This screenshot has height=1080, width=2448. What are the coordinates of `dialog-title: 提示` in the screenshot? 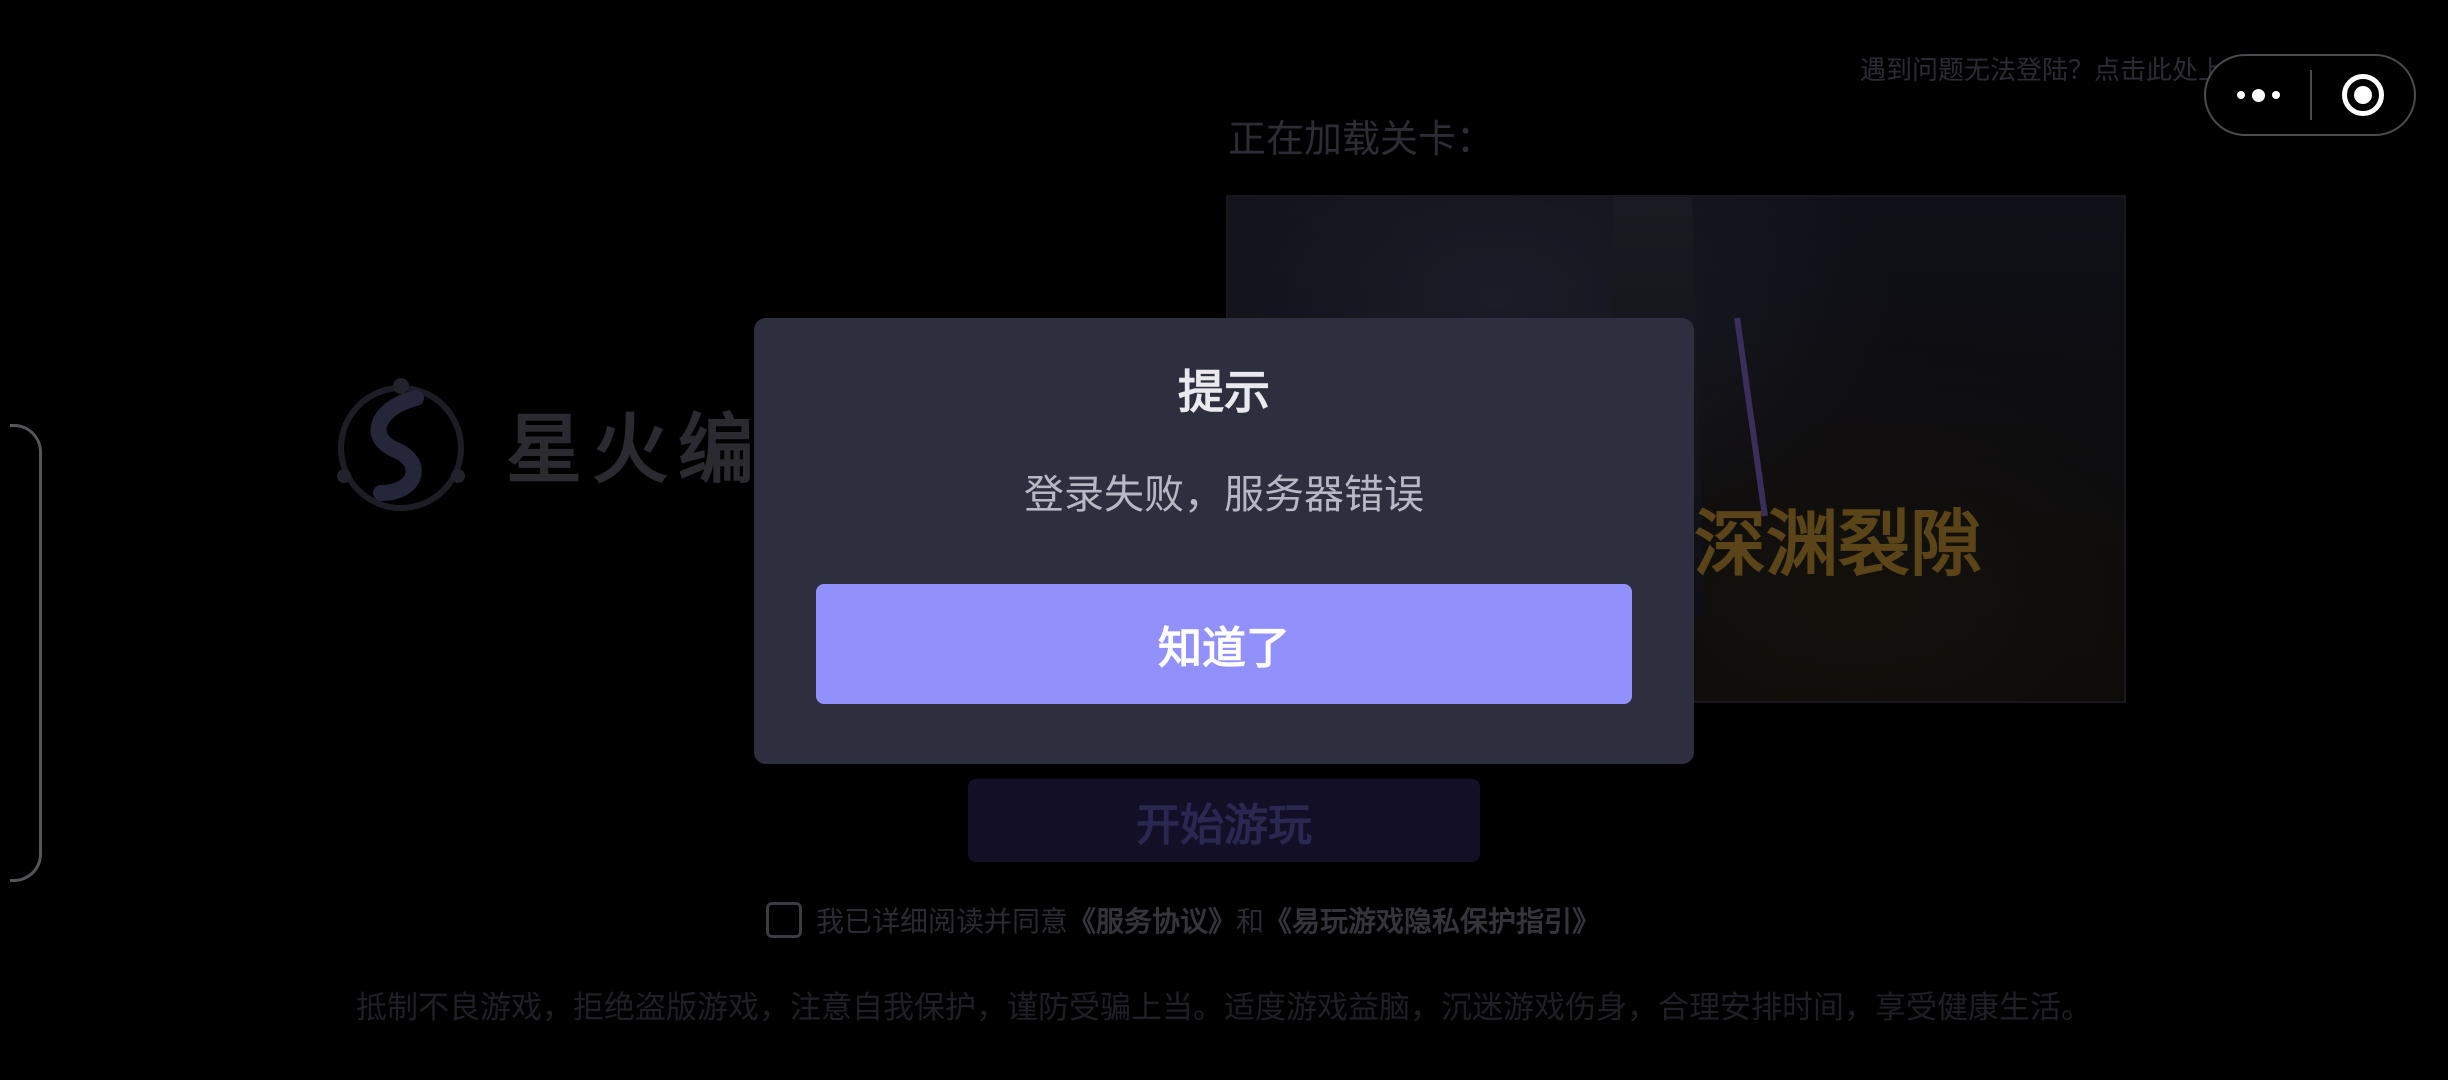 It's located at (1224, 392).